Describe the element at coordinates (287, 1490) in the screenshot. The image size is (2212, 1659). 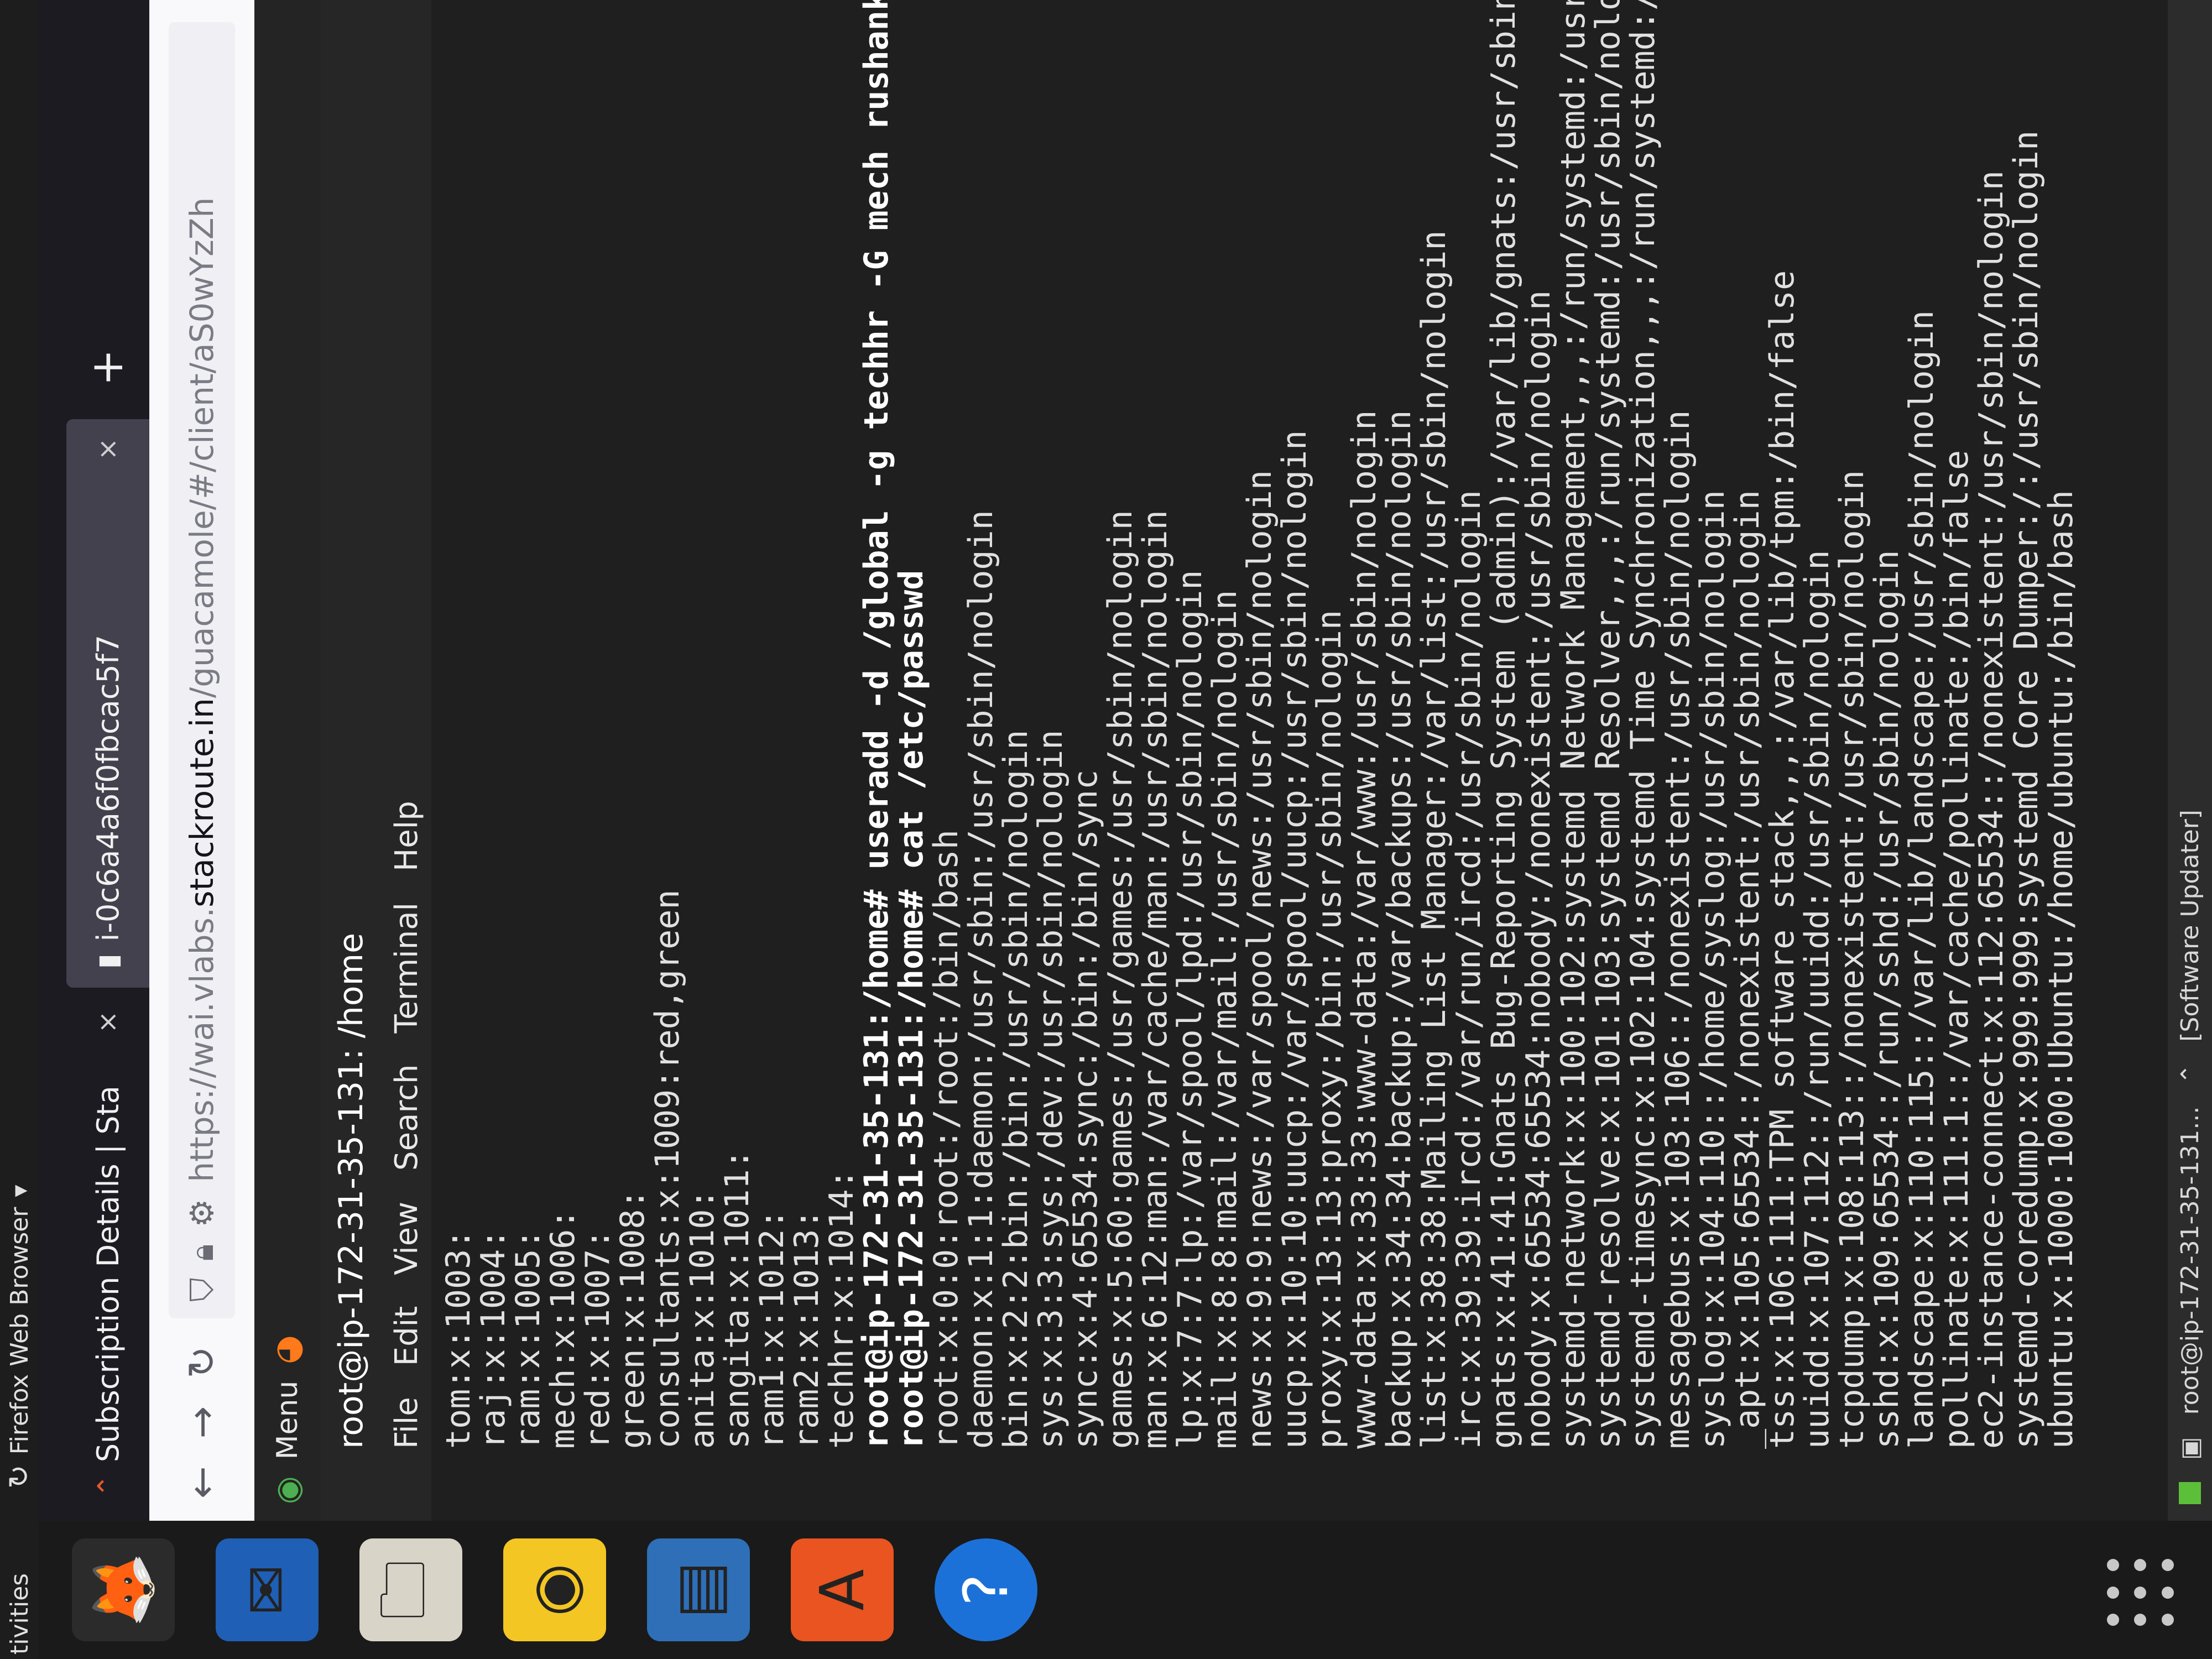
I see `mint-menu-icon: ◉` at that location.